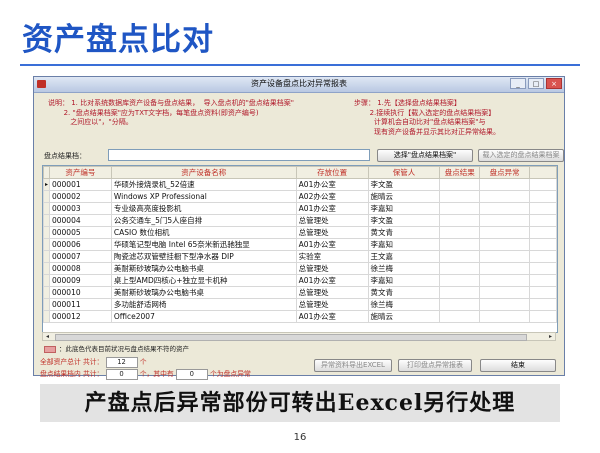  I want to click on table-row: 000003 专业级高亮度投影机 A01办公室 李嘉知, so click(300, 208).